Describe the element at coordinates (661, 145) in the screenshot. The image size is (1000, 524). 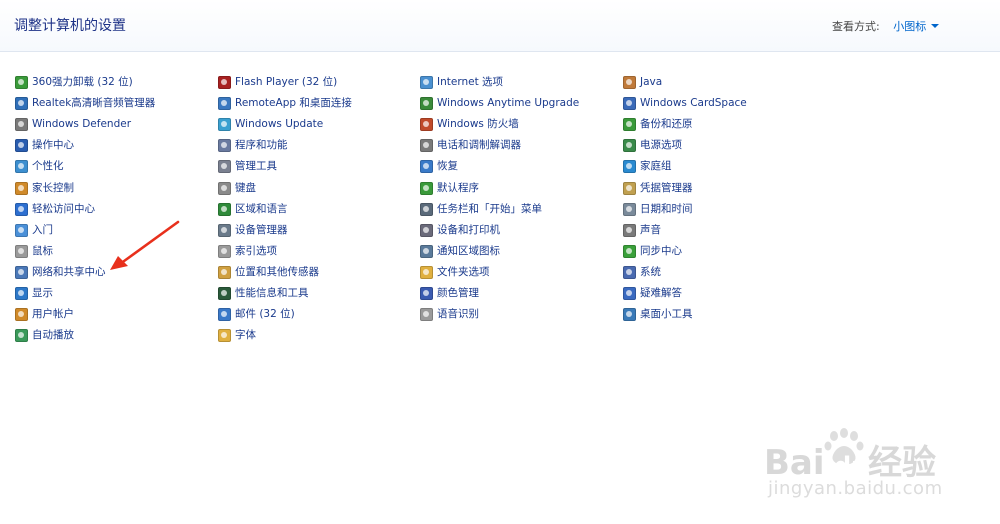
I see `control-panel-item-label: 电源选项` at that location.